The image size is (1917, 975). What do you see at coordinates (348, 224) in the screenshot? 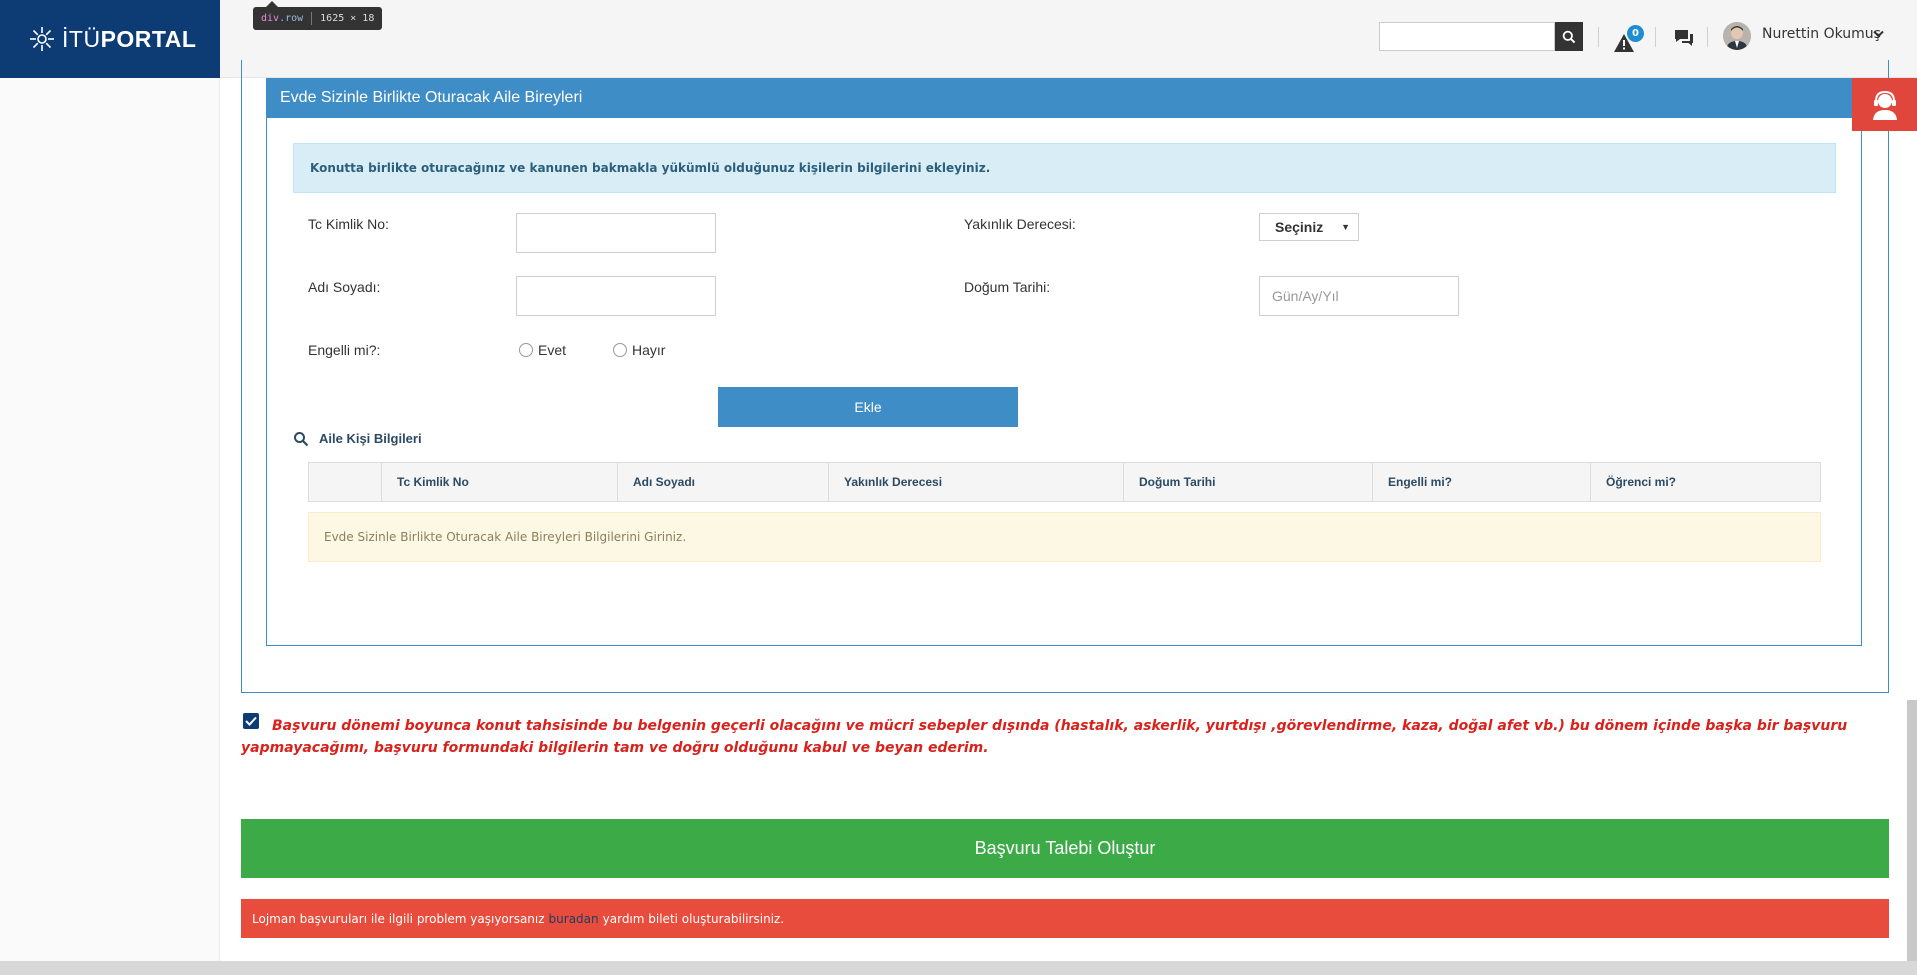
I see `tc-label: Tc Kimlik No:` at bounding box center [348, 224].